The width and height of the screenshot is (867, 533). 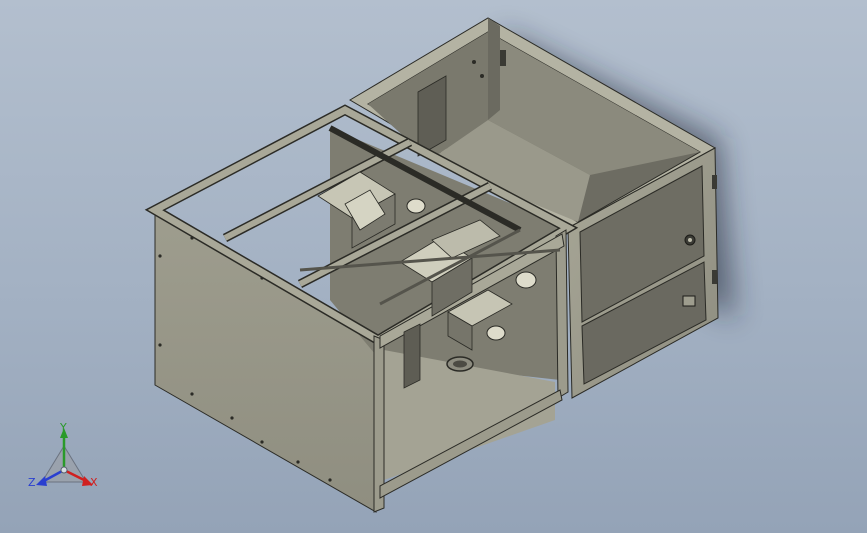 I want to click on vertical-slide, so click(x=412, y=356).